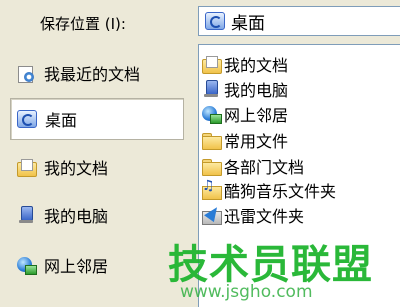  I want to click on list-item: 常用文件, so click(244, 140).